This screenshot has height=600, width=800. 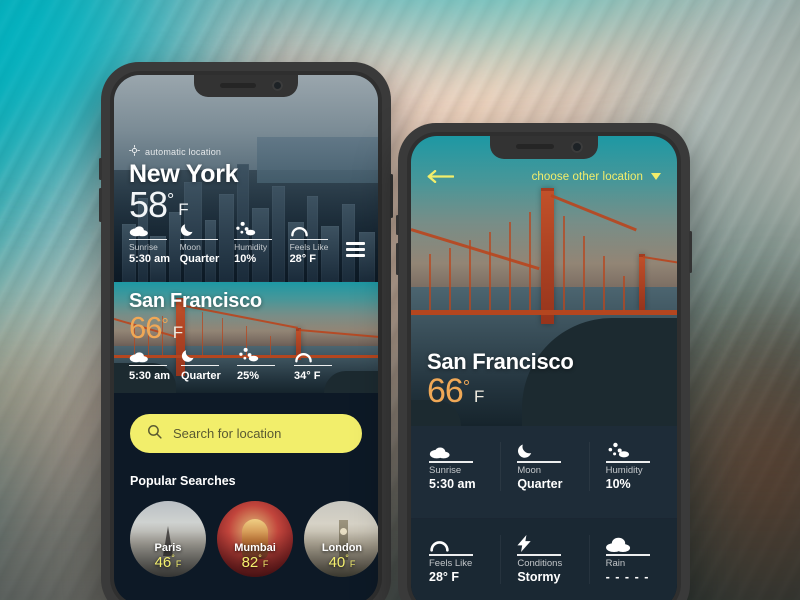 I want to click on sf-metrics-row-left: 5:30 am Quarter 25% 34° F, so click(x=247, y=364).